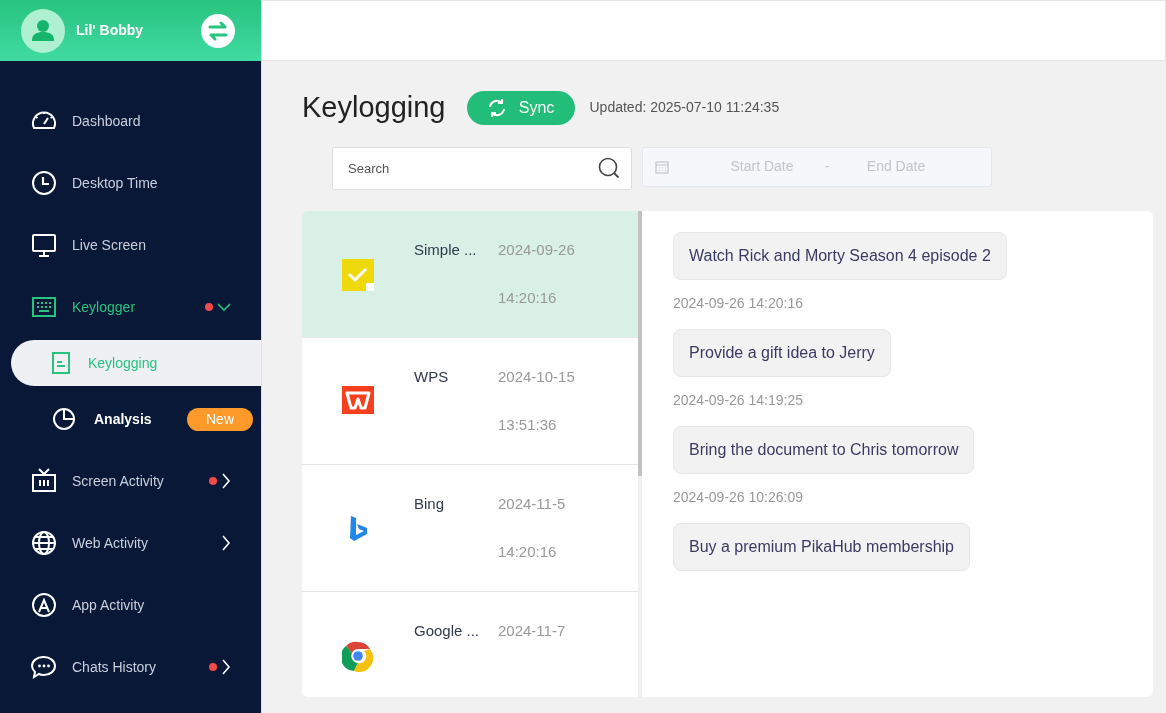 The height and width of the screenshot is (713, 1166). Describe the element at coordinates (482, 168) in the screenshot. I see `search-field: Search` at that location.